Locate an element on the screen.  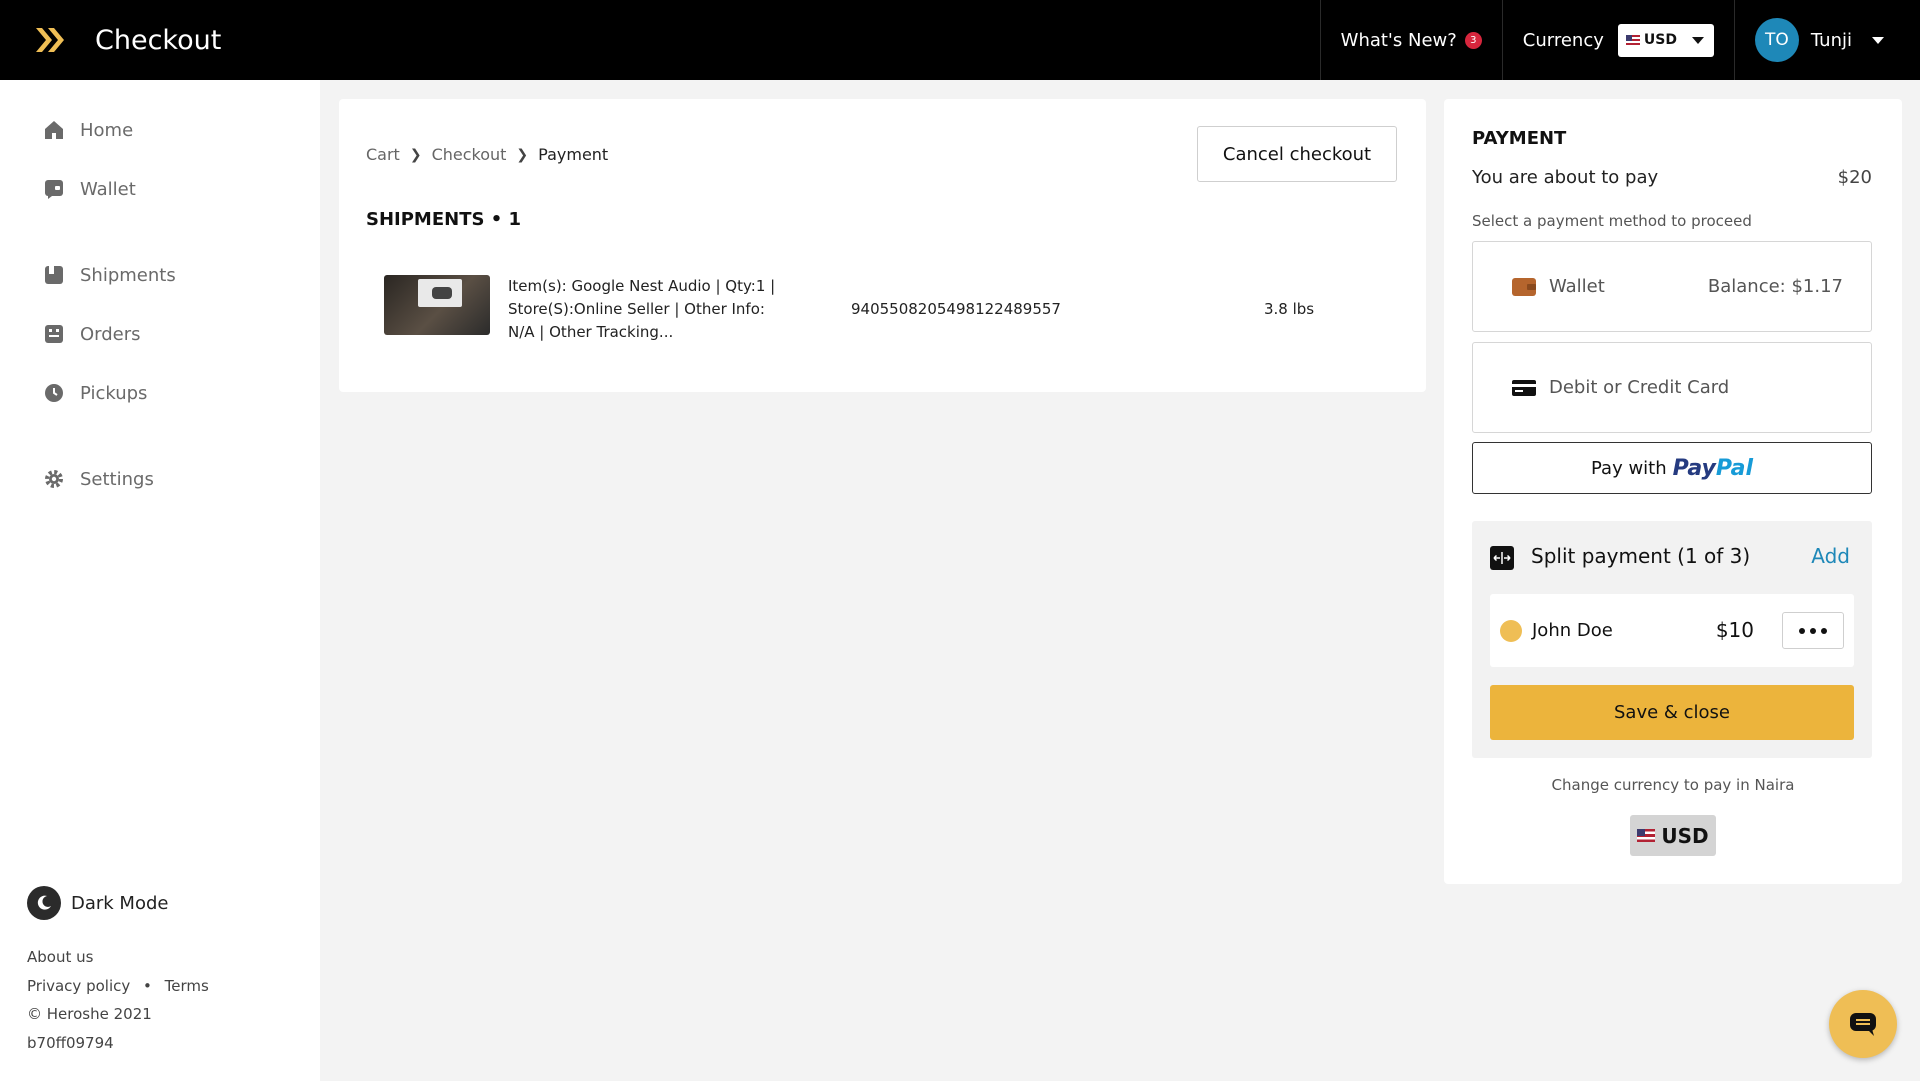
breadcrumb-checkout: Checkout is located at coordinates (469, 154).